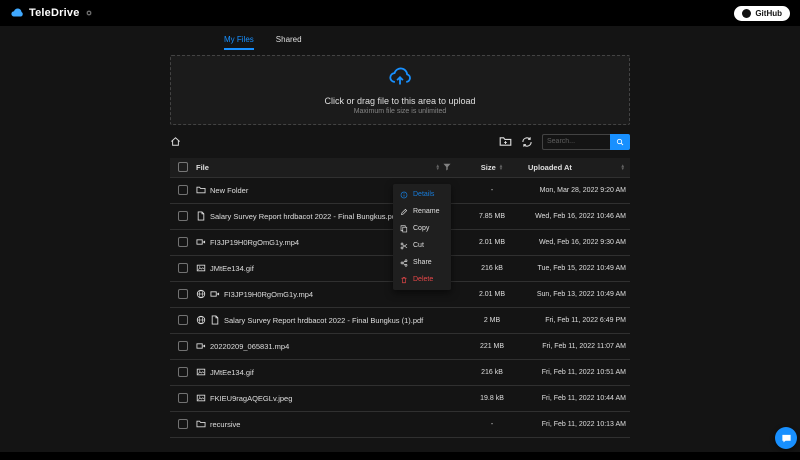  What do you see at coordinates (400, 13) in the screenshot?
I see `top-bar: TeleDrive GitHub` at bounding box center [400, 13].